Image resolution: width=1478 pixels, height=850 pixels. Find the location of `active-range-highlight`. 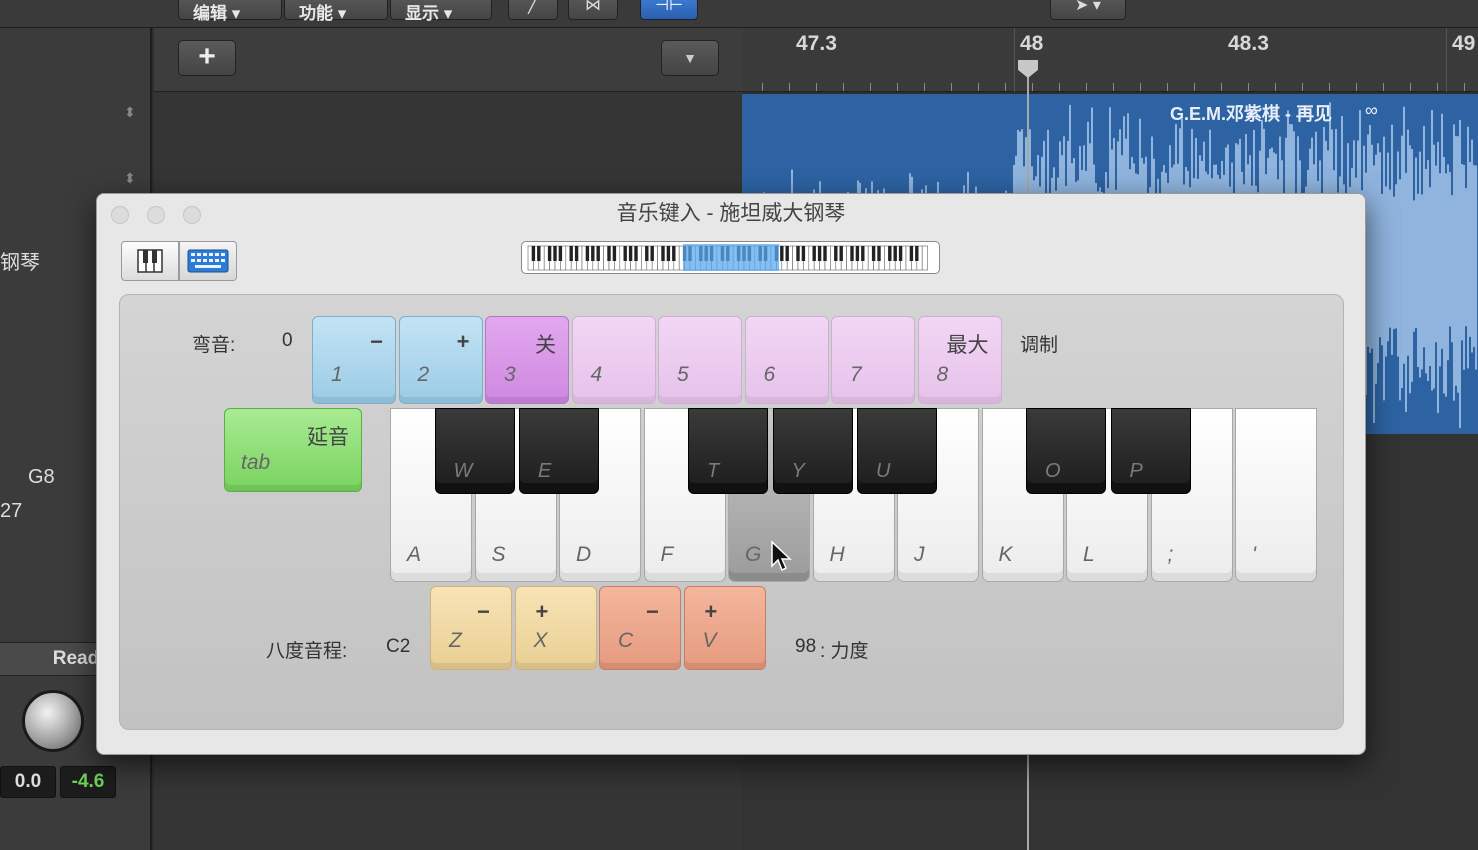

active-range-highlight is located at coordinates (731, 257).